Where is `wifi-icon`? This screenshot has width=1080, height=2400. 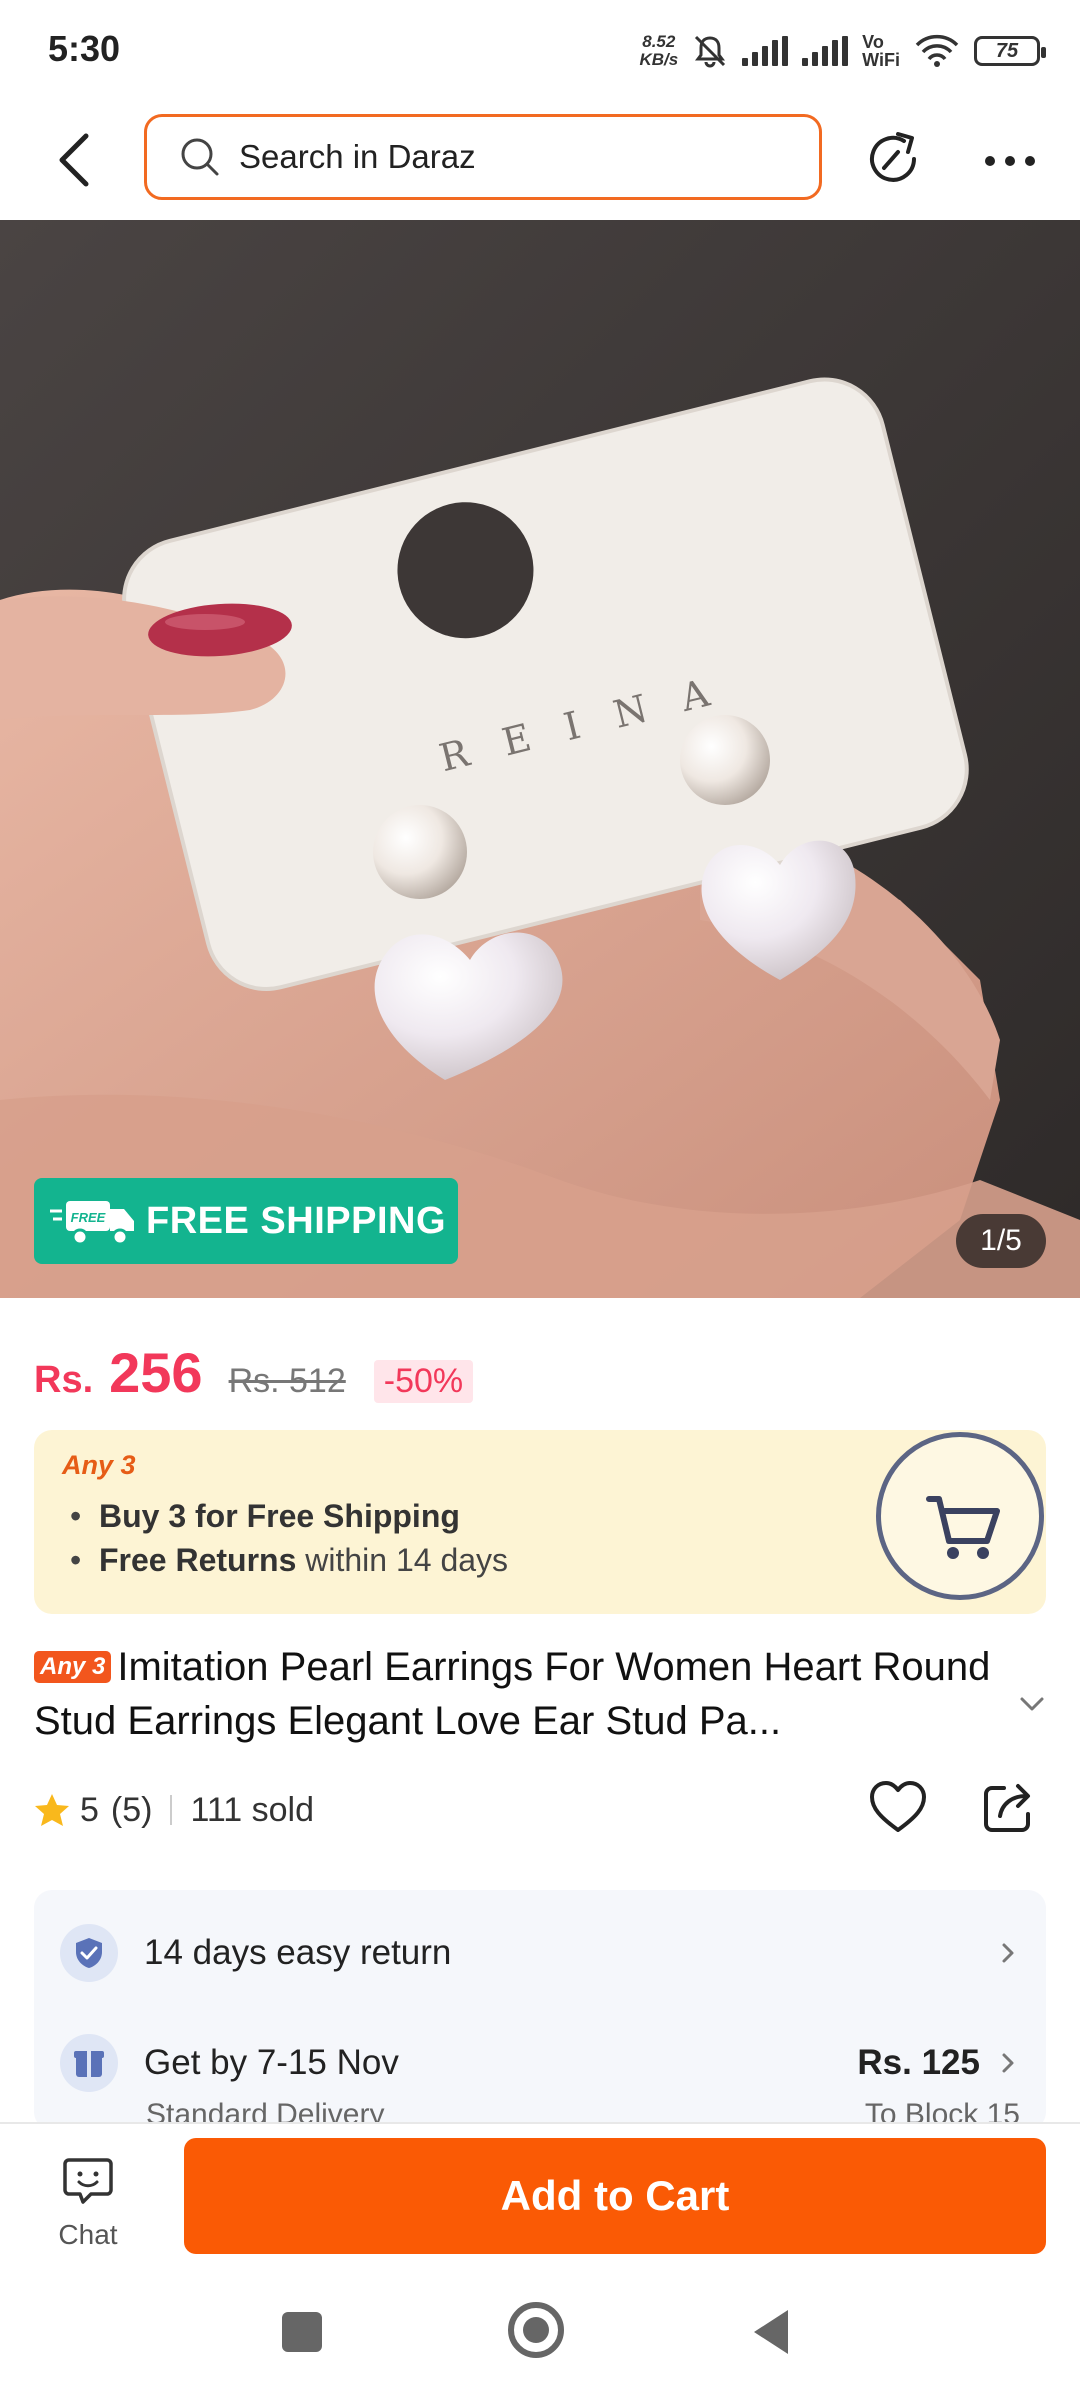
wifi-icon is located at coordinates (937, 50).